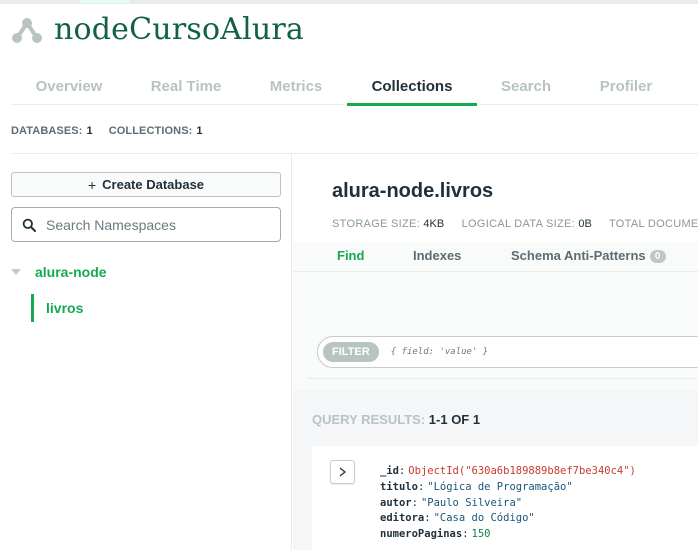  I want to click on databases-label: DATABASES:, so click(47, 131).